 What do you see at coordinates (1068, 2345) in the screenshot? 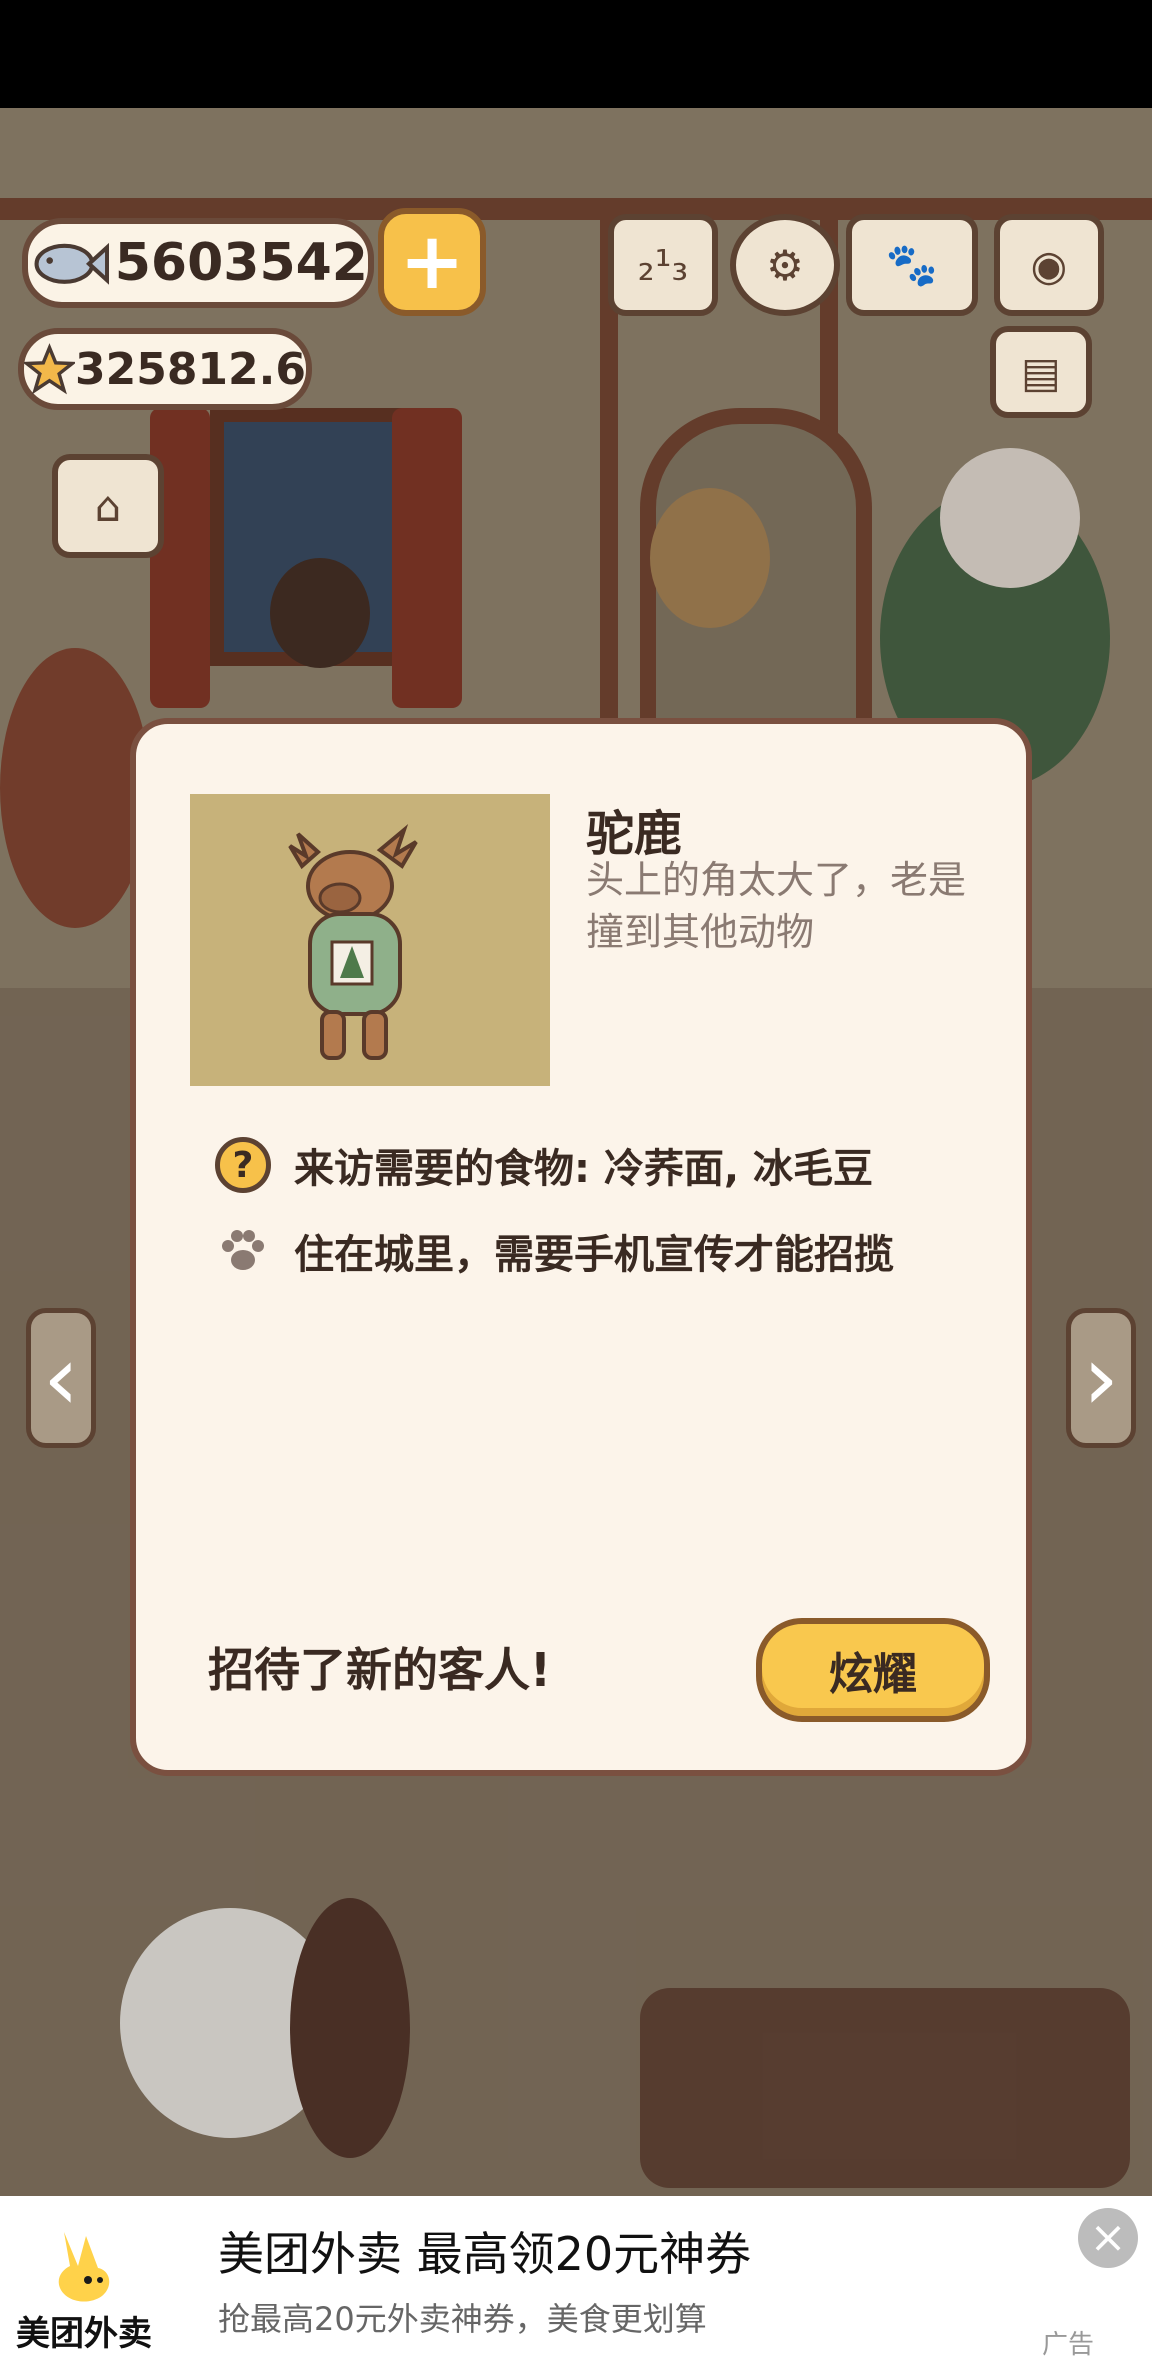
I see `ad-tag: 广告` at bounding box center [1068, 2345].